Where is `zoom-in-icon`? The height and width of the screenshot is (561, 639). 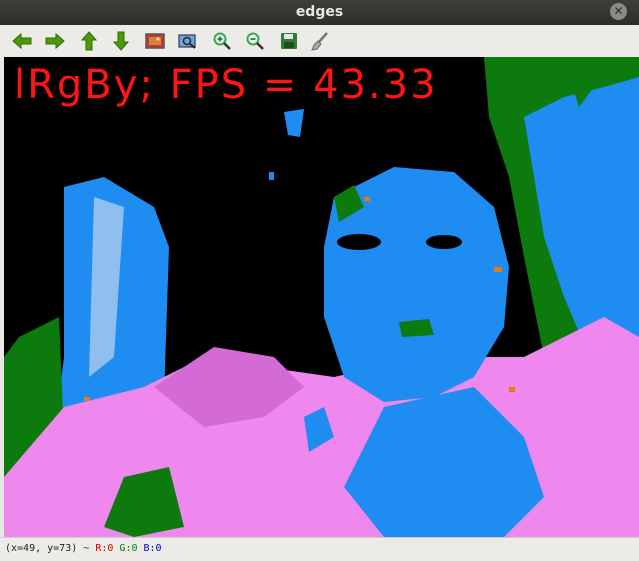
zoom-in-icon is located at coordinates (222, 41).